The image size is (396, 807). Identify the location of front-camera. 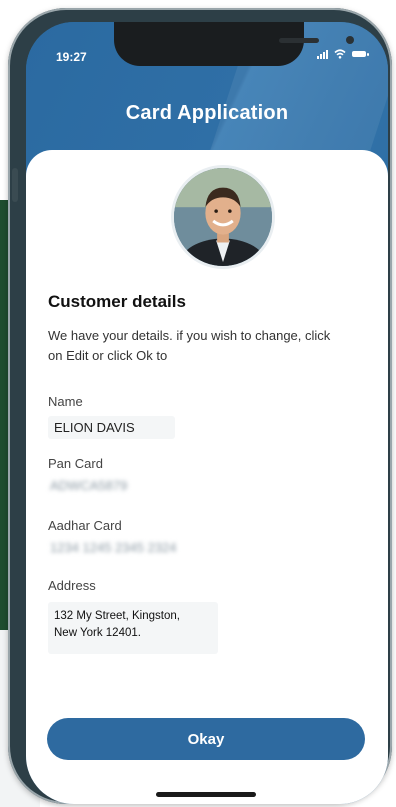
(350, 40).